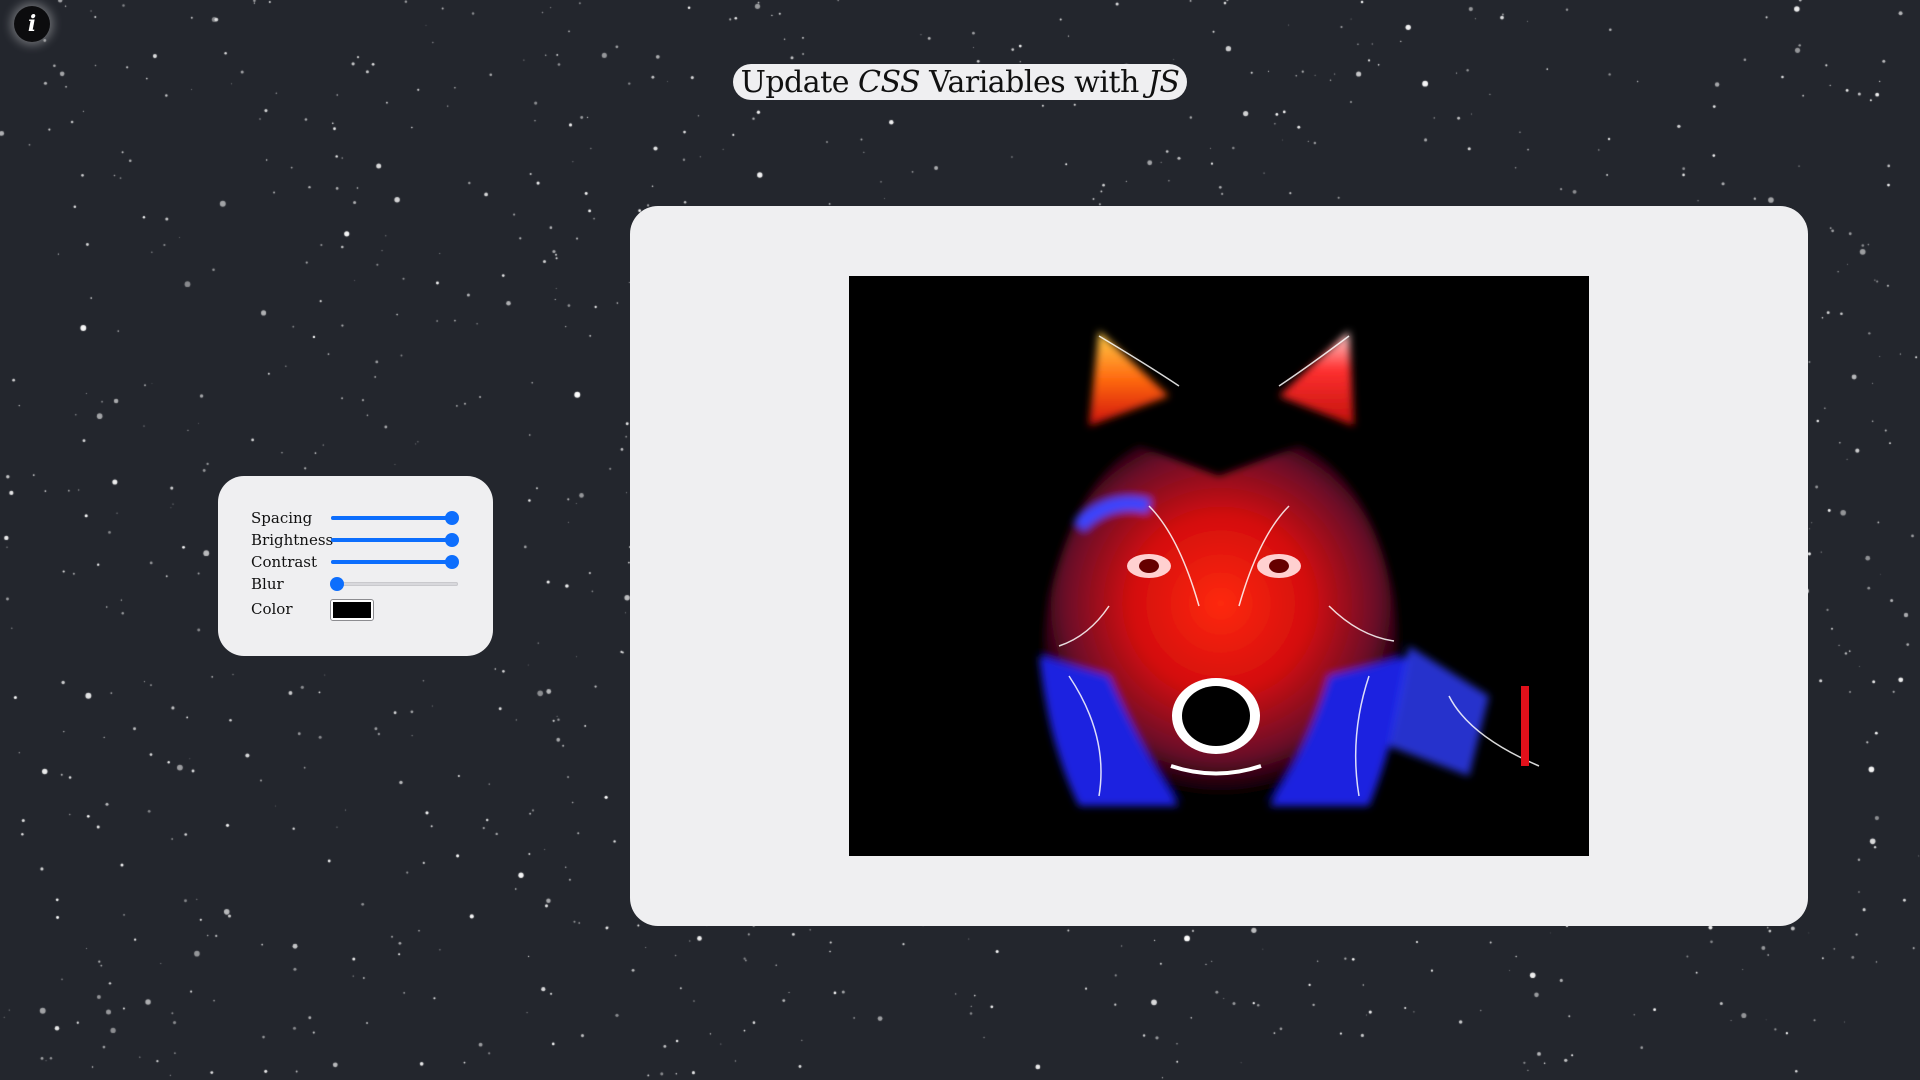  Describe the element at coordinates (352, 610) in the screenshot. I see `color-picker` at that location.